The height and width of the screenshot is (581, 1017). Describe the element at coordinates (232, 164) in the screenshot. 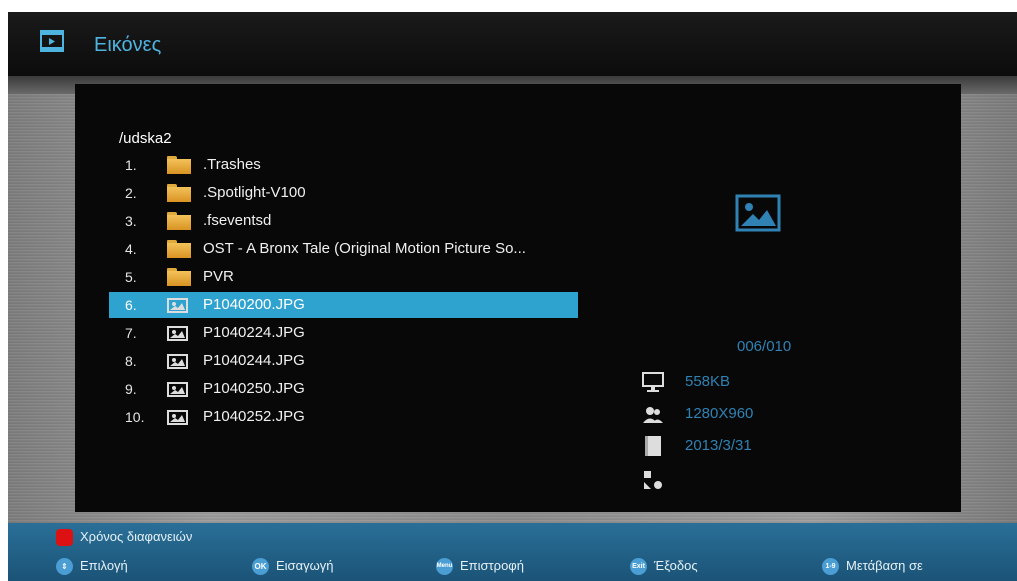

I see `item-name: .Trashes` at that location.